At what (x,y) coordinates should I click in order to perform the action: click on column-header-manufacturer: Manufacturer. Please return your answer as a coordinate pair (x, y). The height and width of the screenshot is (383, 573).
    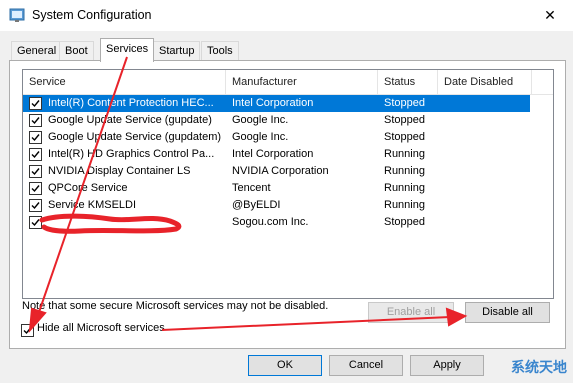
    Looking at the image, I should click on (302, 82).